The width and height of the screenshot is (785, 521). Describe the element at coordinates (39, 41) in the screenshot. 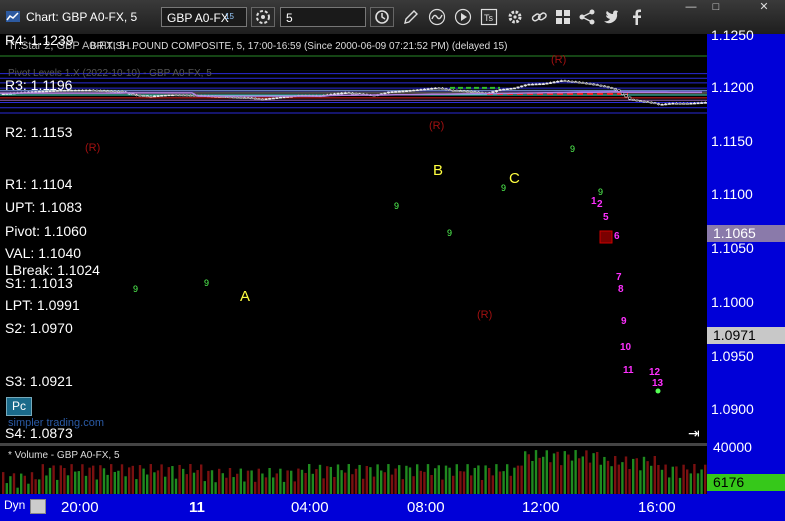

I see `level-label-r4: R4: 1.1239` at that location.